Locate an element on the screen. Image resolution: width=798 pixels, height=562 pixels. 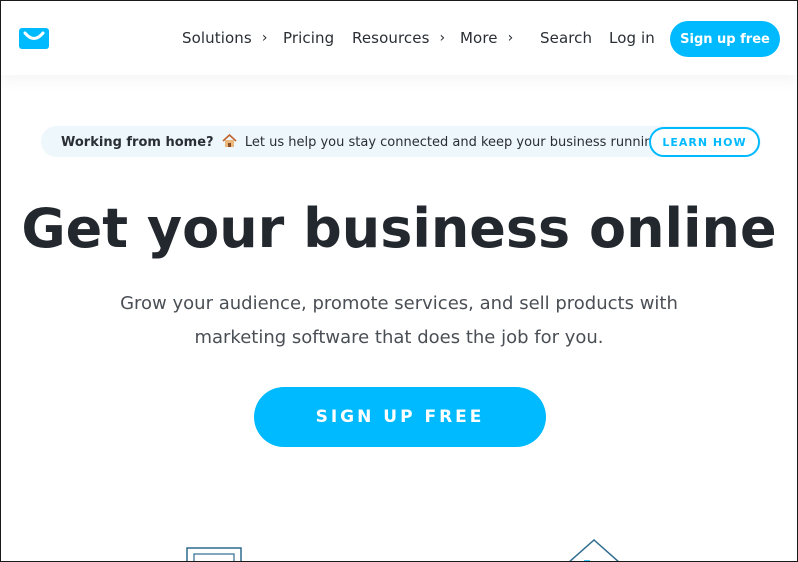
header-signup-button: Sign up free is located at coordinates (725, 39).